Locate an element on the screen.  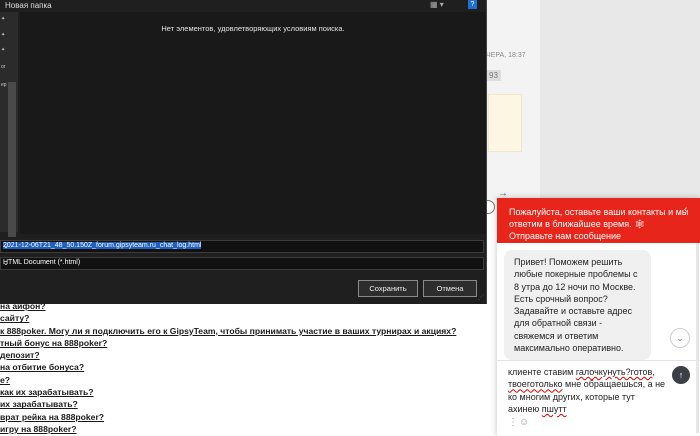
navigation-pane: ✦ ✦ ✦ ог ер is located at coordinates (9, 124).